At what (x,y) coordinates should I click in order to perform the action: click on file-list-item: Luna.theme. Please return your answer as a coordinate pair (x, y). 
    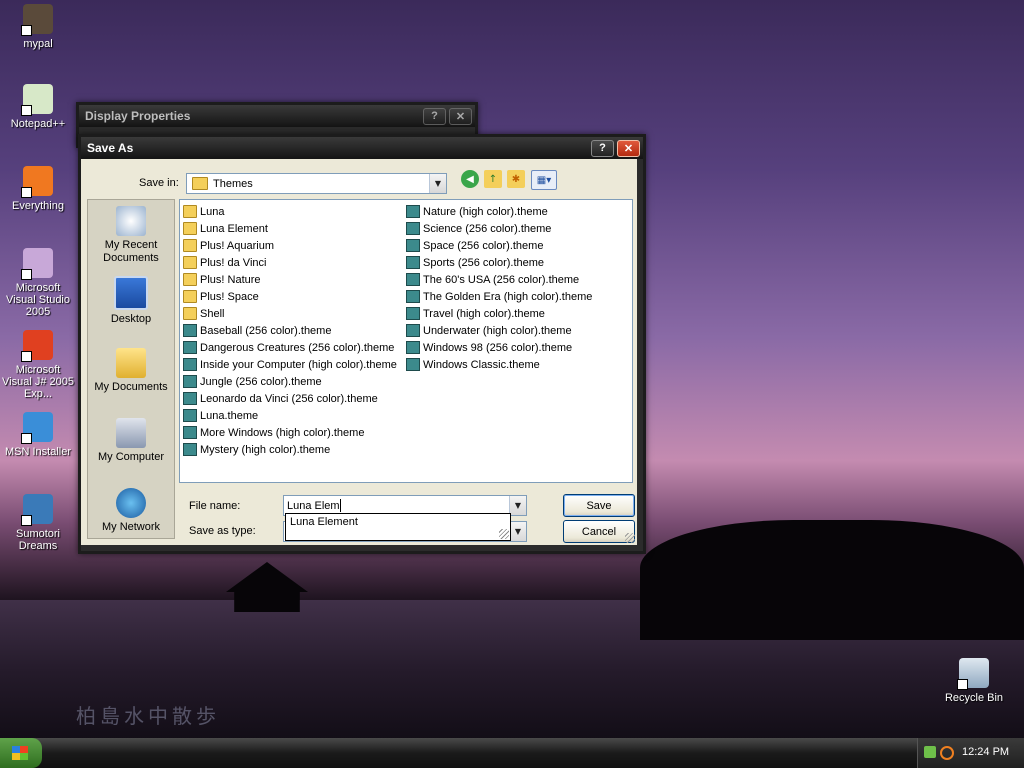
    Looking at the image, I should click on (290, 415).